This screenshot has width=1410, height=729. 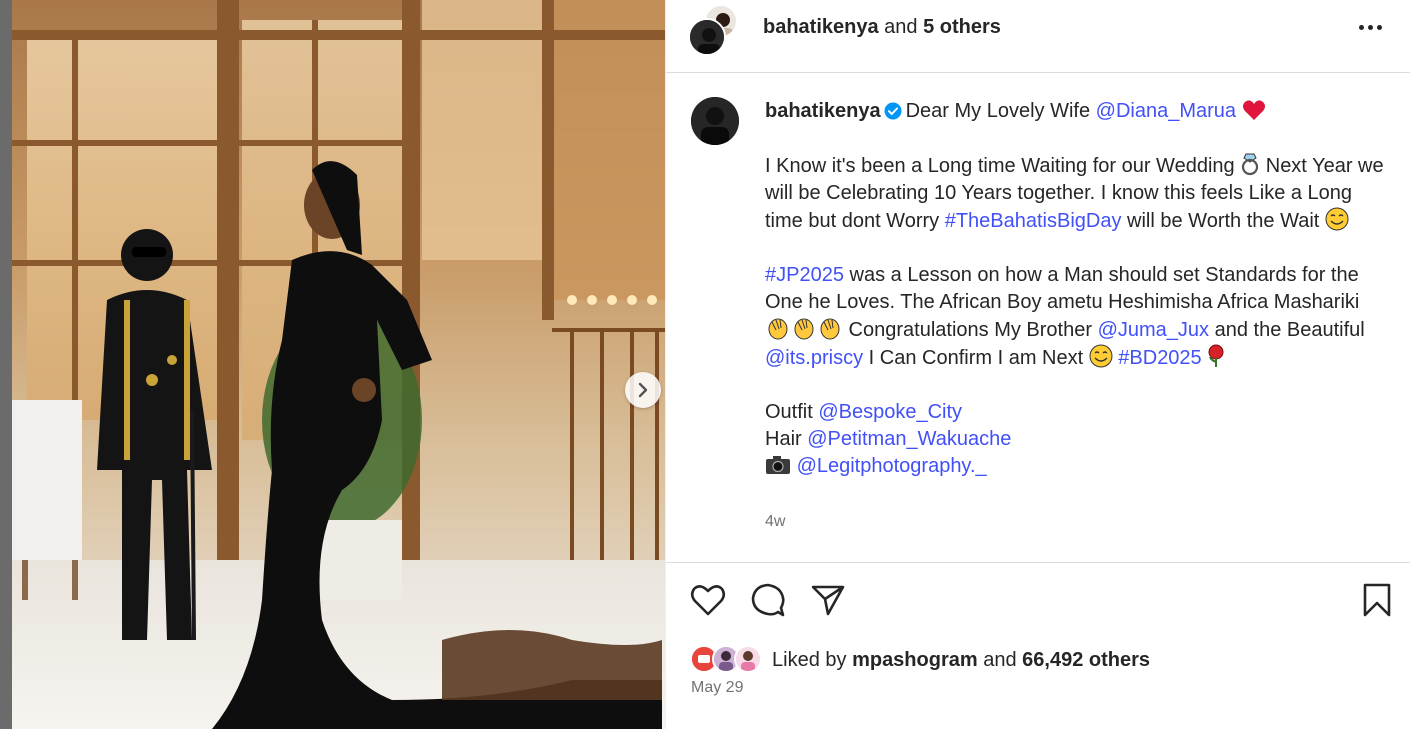 I want to click on header-username: bahatikenya, so click(x=821, y=27).